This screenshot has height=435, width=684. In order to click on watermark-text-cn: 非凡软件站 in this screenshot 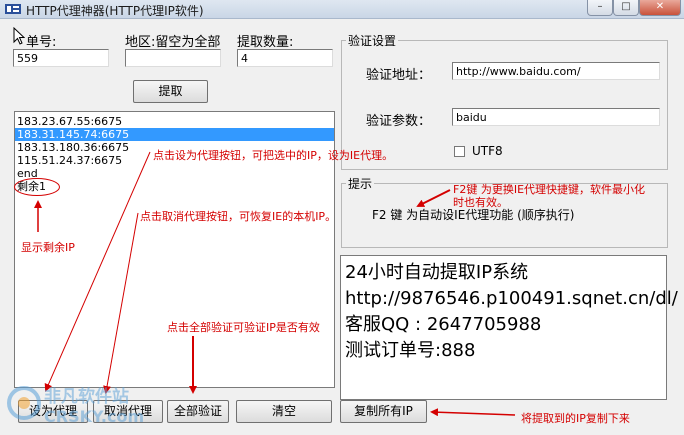, I will do `click(86, 396)`.